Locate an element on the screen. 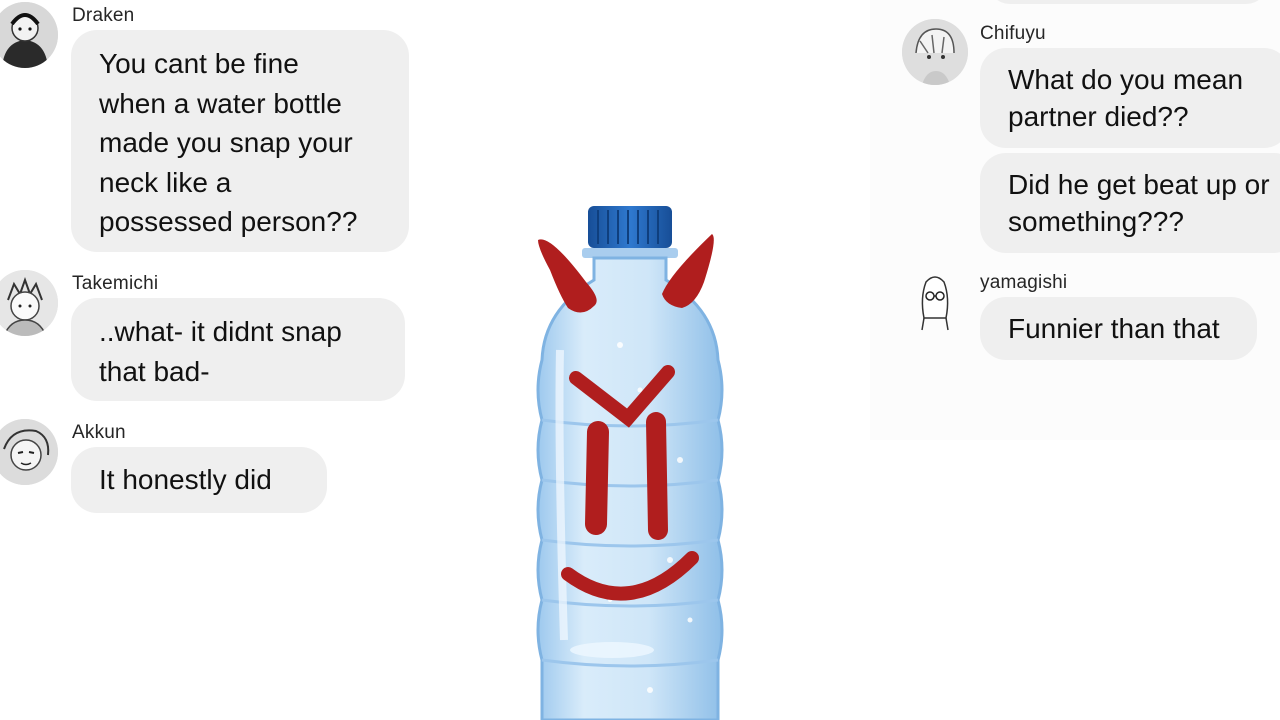 This screenshot has height=720, width=1280. previous-message-bubble is located at coordinates (1128, 2).